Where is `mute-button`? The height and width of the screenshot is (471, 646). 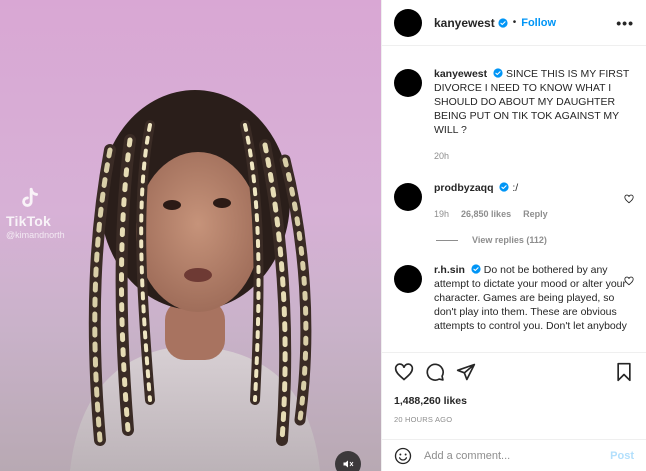
mute-button is located at coordinates (348, 461).